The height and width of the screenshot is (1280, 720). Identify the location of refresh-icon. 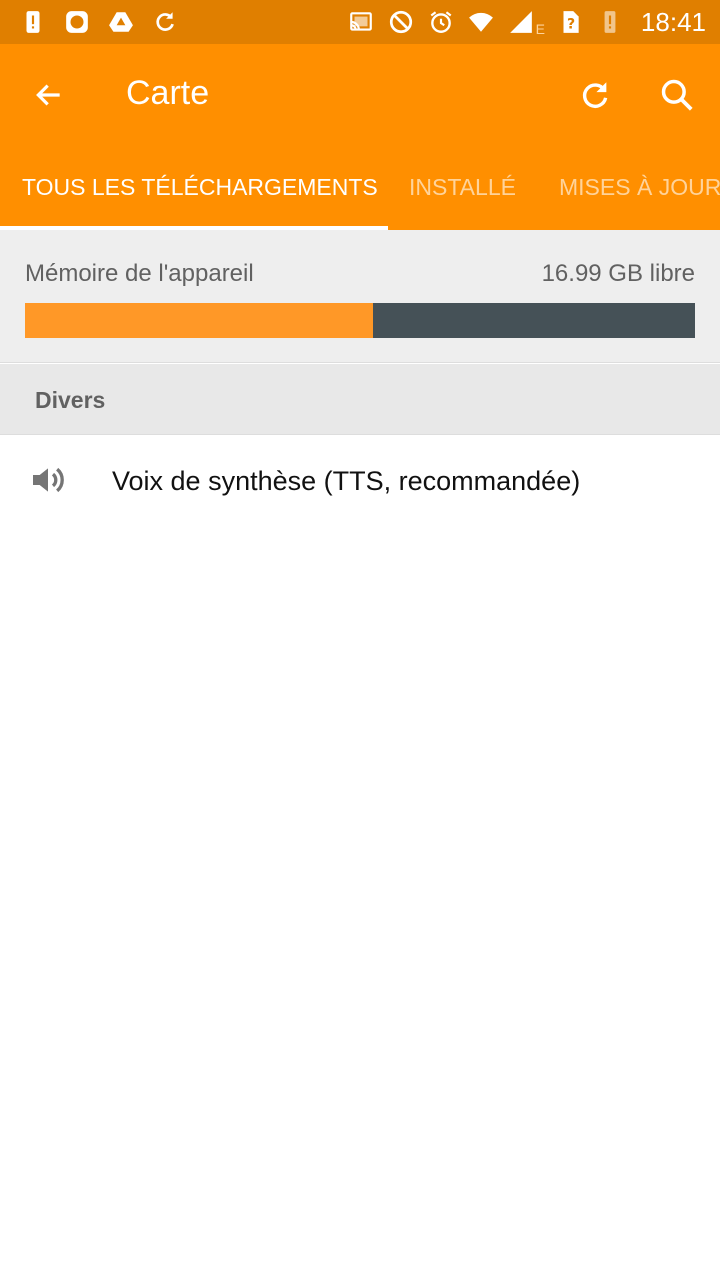
(595, 95).